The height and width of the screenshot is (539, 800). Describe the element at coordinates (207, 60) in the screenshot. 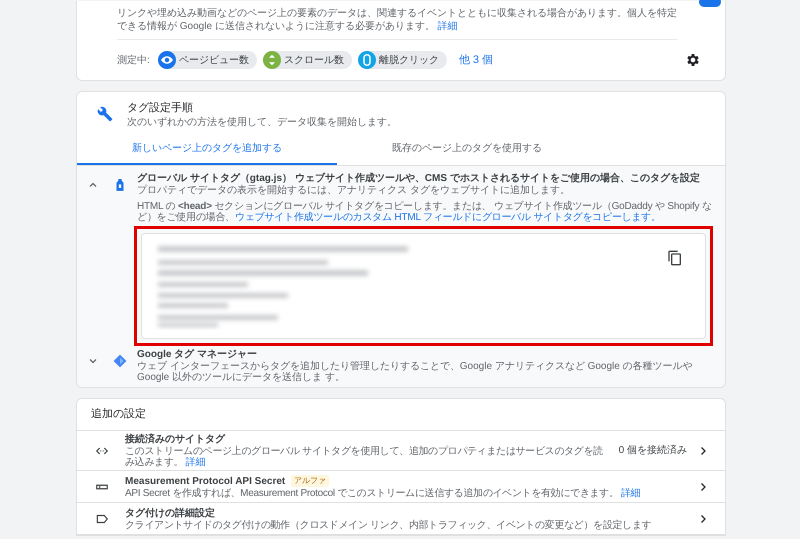

I see `metric-chip: ページビュー数` at that location.